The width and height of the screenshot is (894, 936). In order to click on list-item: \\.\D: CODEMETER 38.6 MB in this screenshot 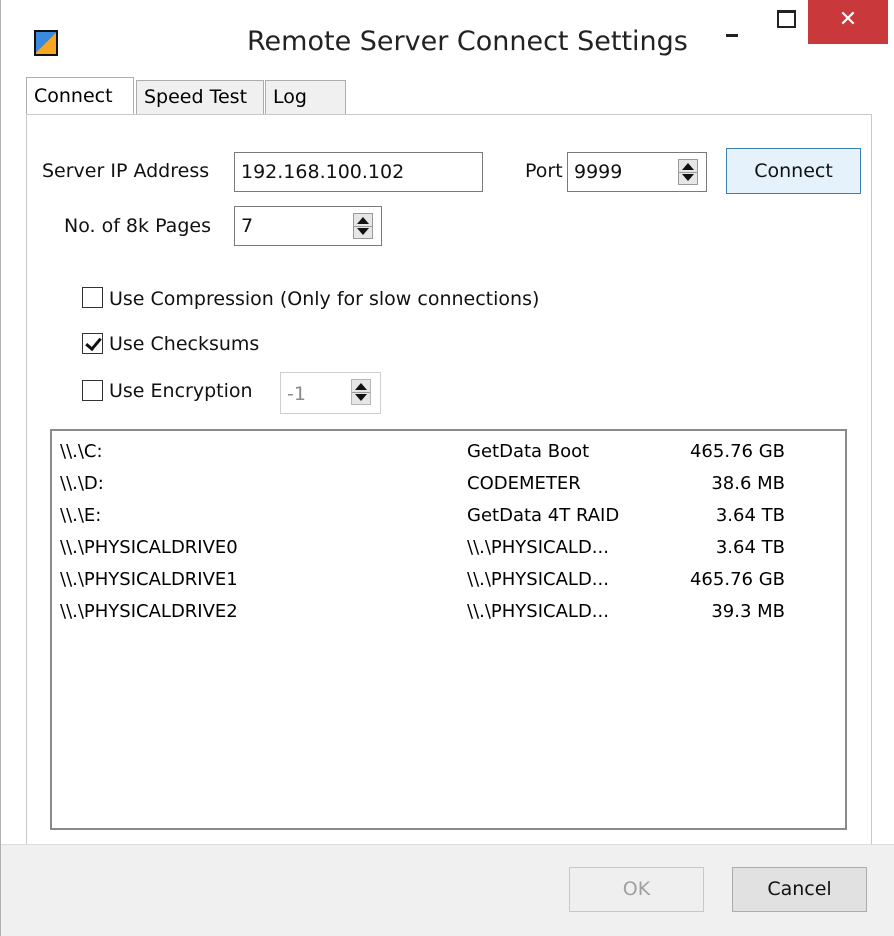, I will do `click(448, 489)`.